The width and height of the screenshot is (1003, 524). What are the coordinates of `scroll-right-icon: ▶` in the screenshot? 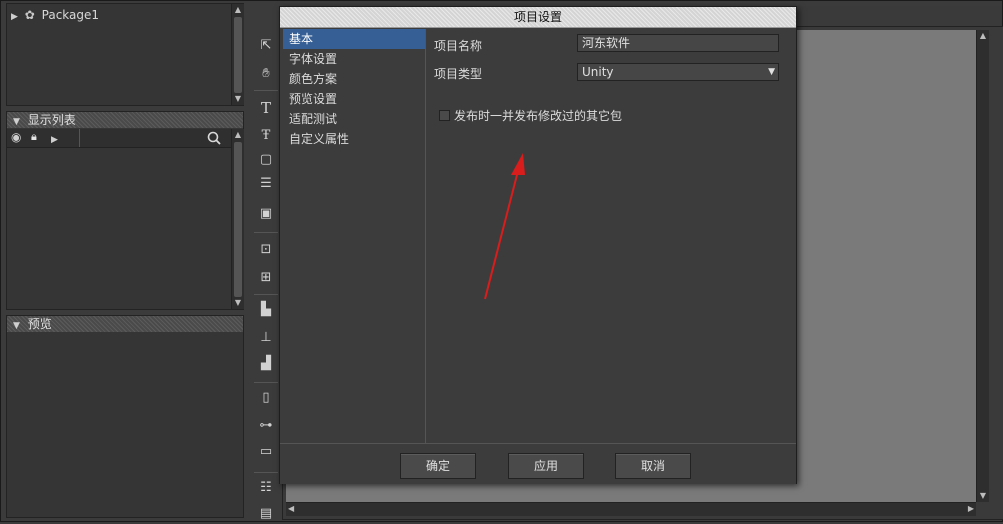 It's located at (971, 508).